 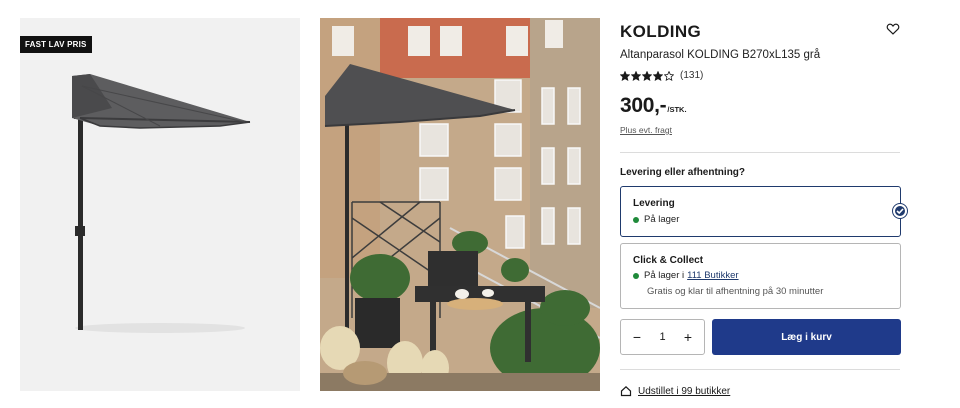 I want to click on price: 300,-, so click(x=643, y=105).